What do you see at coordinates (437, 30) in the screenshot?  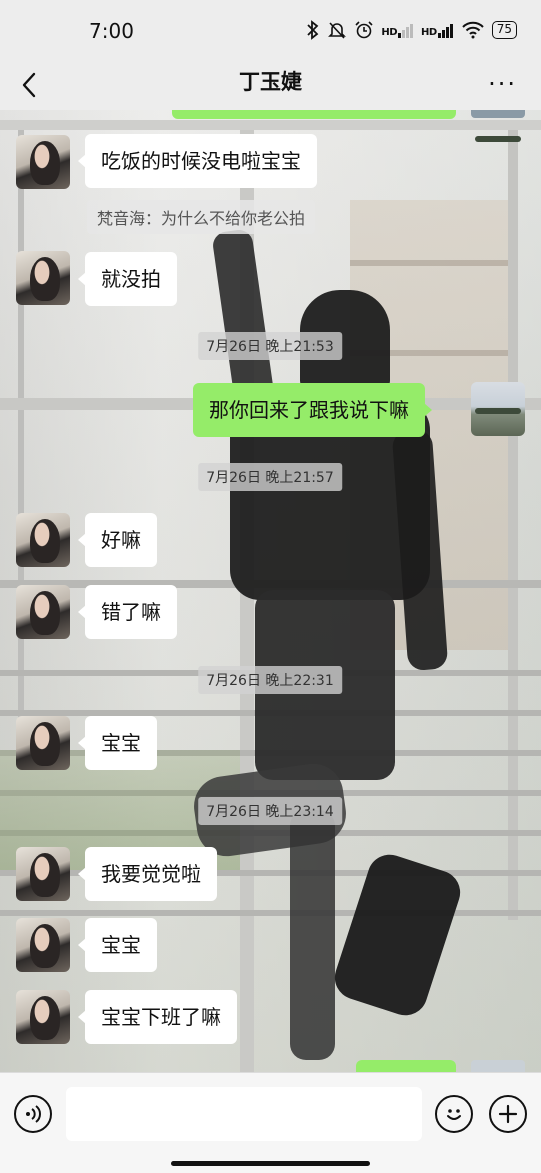 I see `signal-hd-2-icon: HD` at bounding box center [437, 30].